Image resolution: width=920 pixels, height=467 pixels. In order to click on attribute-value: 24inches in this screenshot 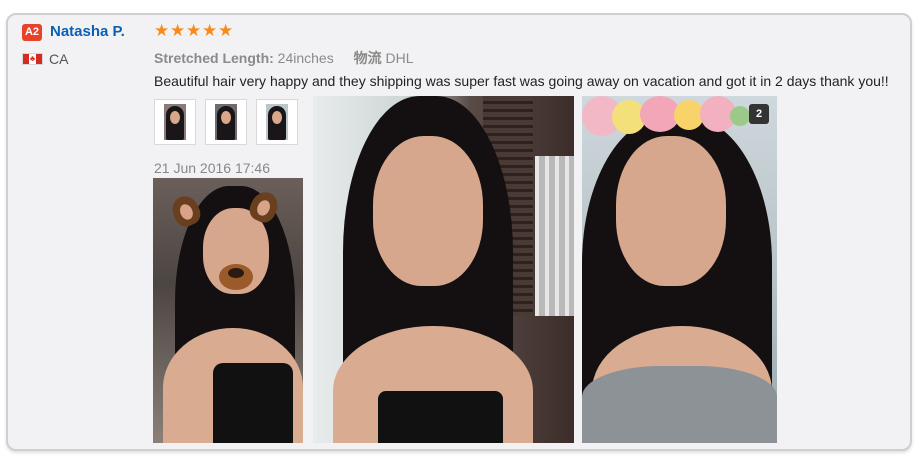, I will do `click(305, 58)`.